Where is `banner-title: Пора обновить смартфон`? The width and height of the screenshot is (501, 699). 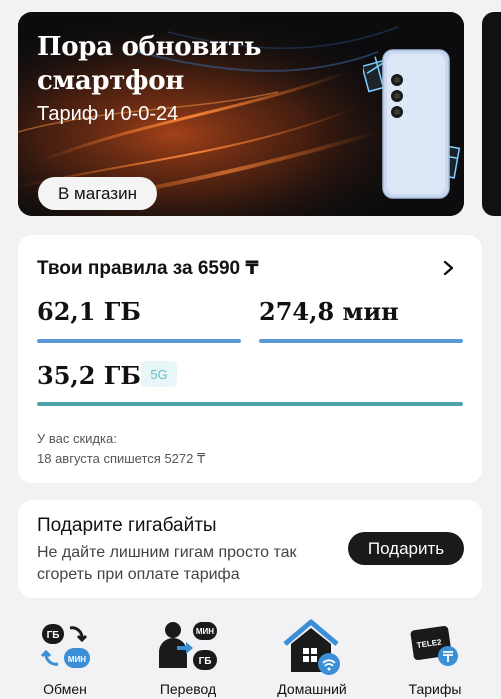
banner-title: Пора обновить смартфон is located at coordinates (149, 64).